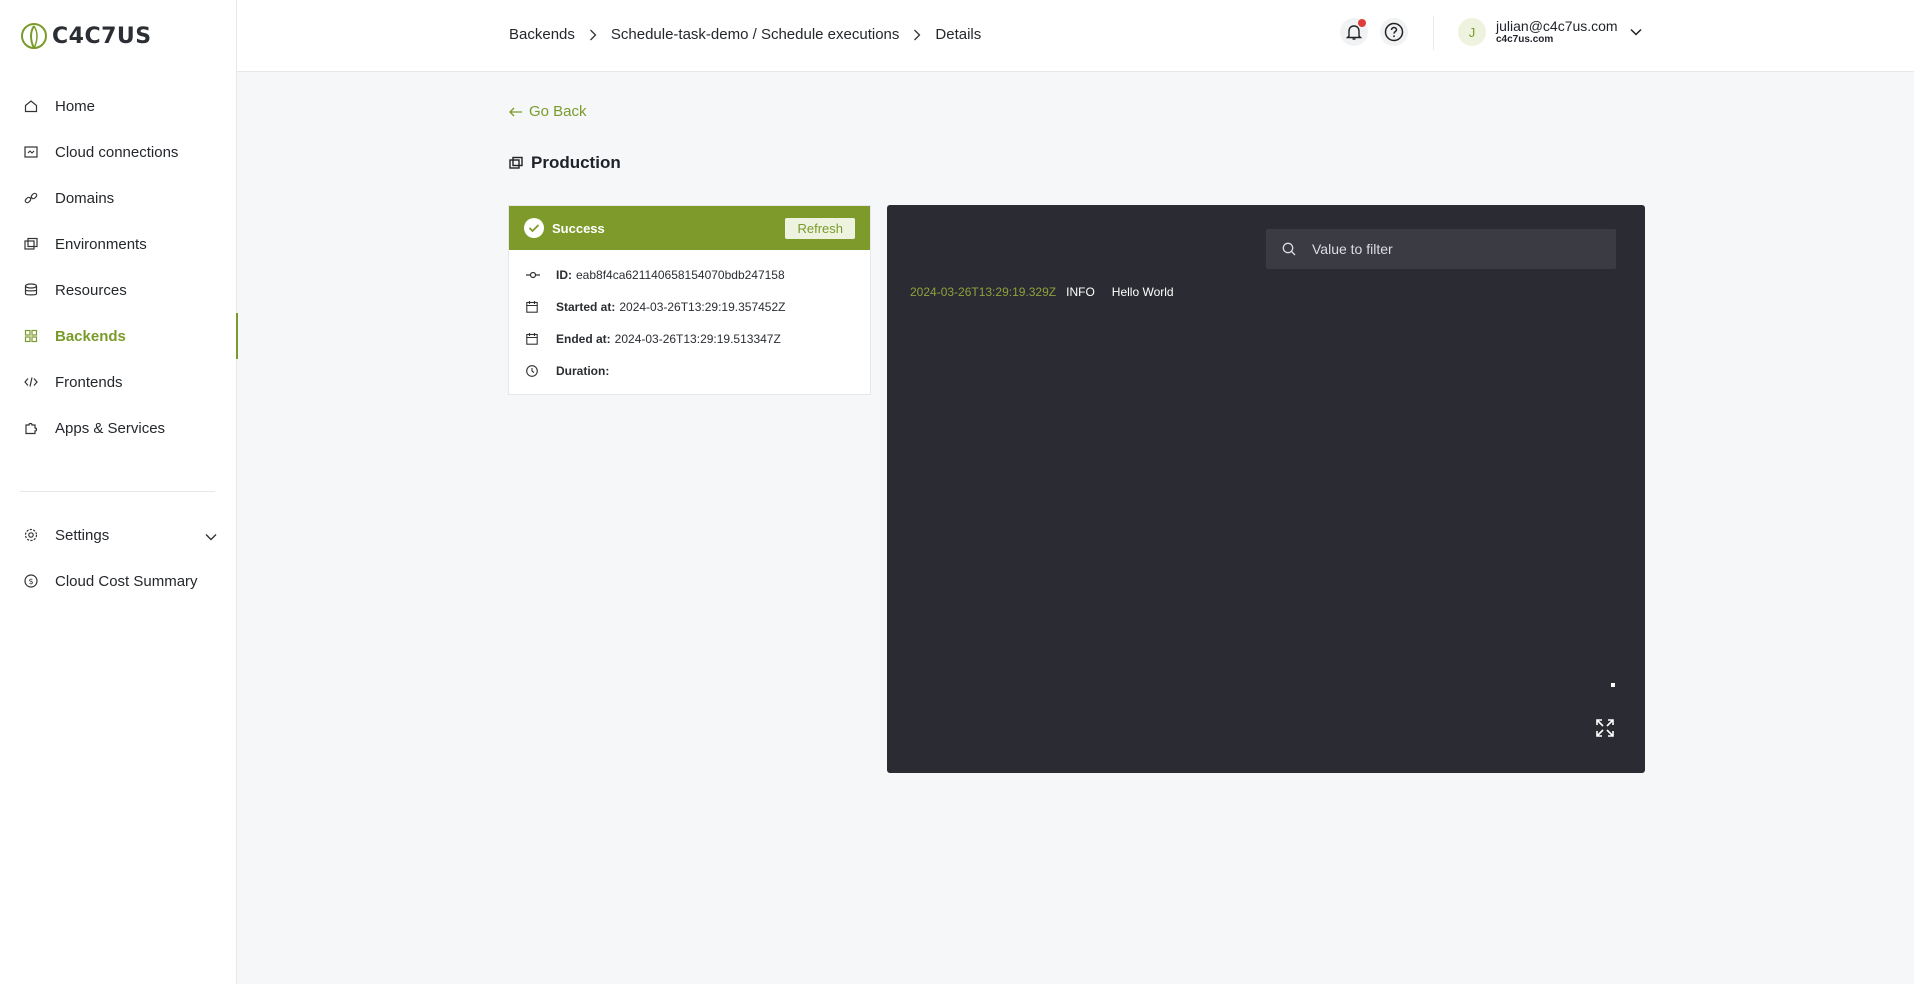 This screenshot has width=1914, height=984. Describe the element at coordinates (118, 198) in the screenshot. I see `sidebar-item-domains: Domains` at that location.